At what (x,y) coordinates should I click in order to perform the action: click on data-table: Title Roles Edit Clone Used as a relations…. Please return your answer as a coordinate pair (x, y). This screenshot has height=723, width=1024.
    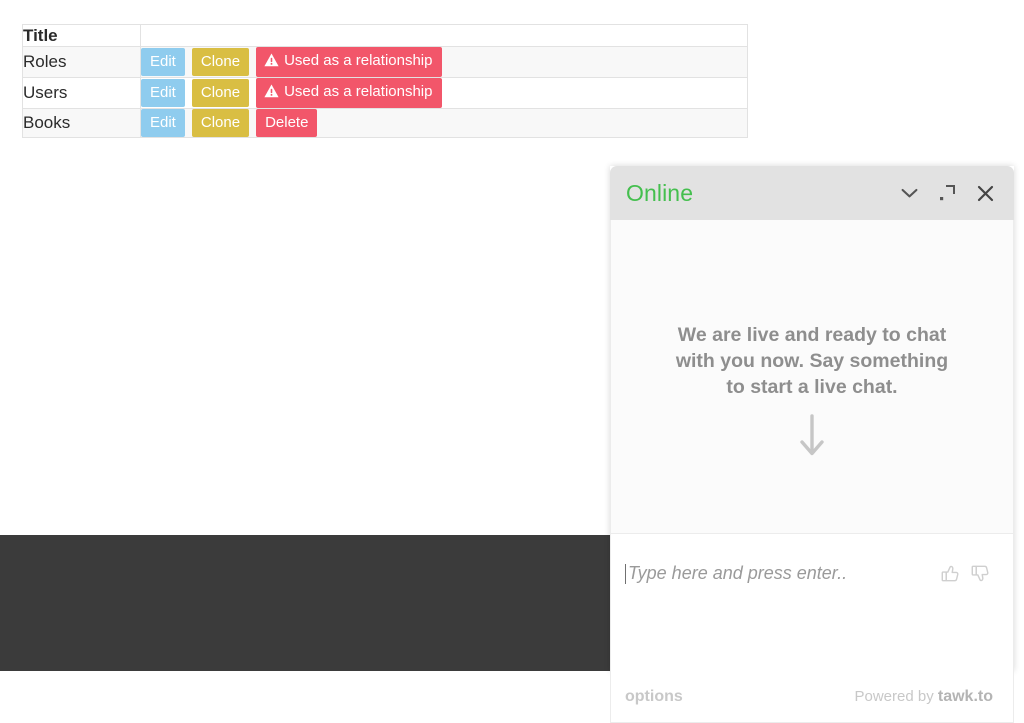
    Looking at the image, I should click on (385, 81).